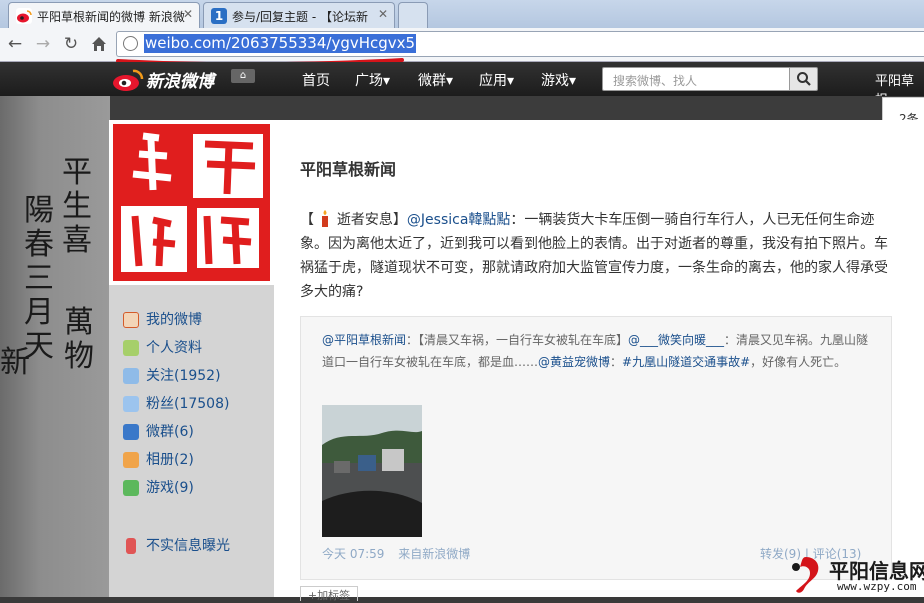  I want to click on group-icon, so click(131, 432).